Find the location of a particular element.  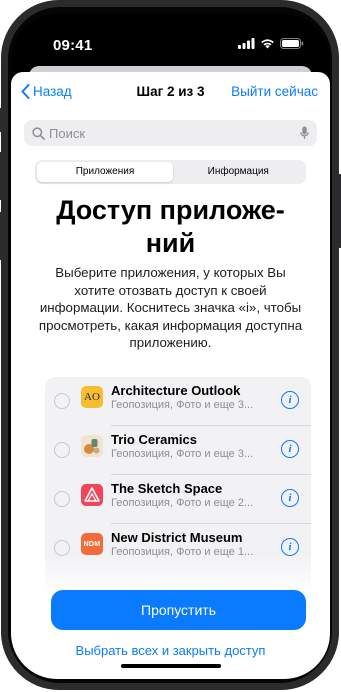

search-placeholder: Поиск is located at coordinates (67, 133).